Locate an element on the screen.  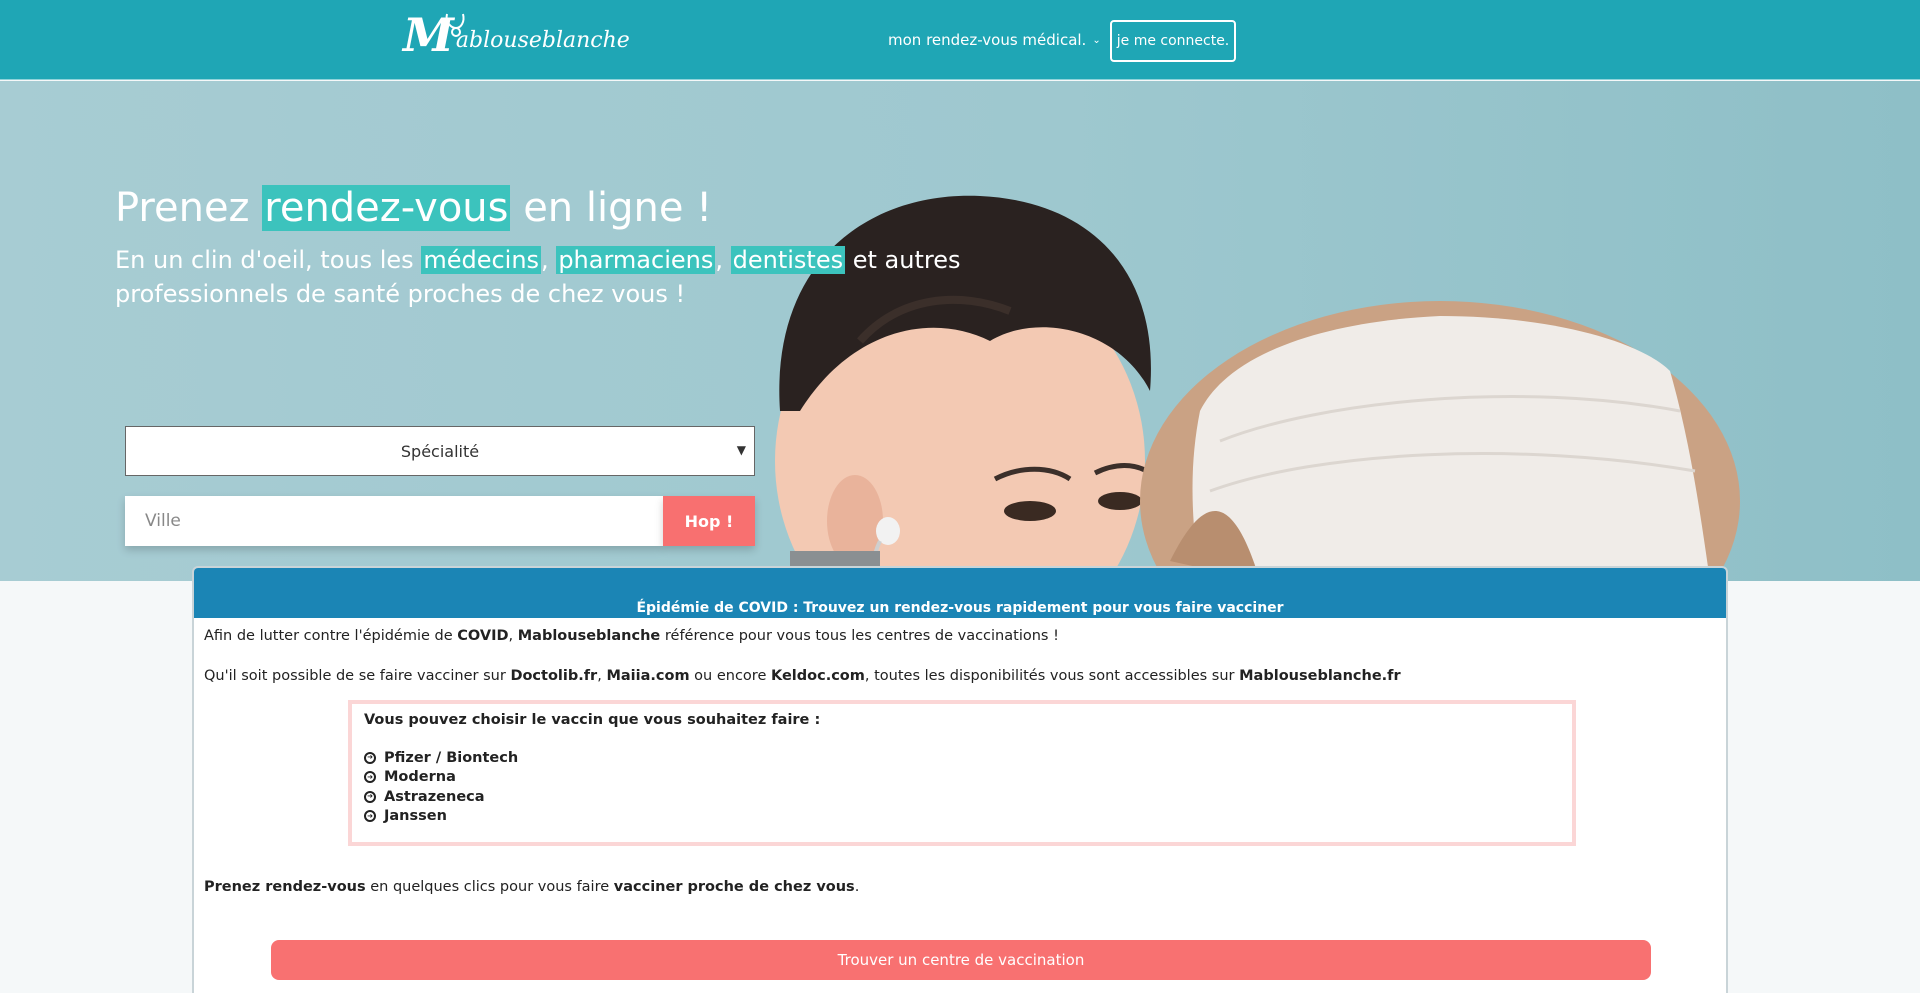
vaccine-name: Janssen is located at coordinates (415, 816).